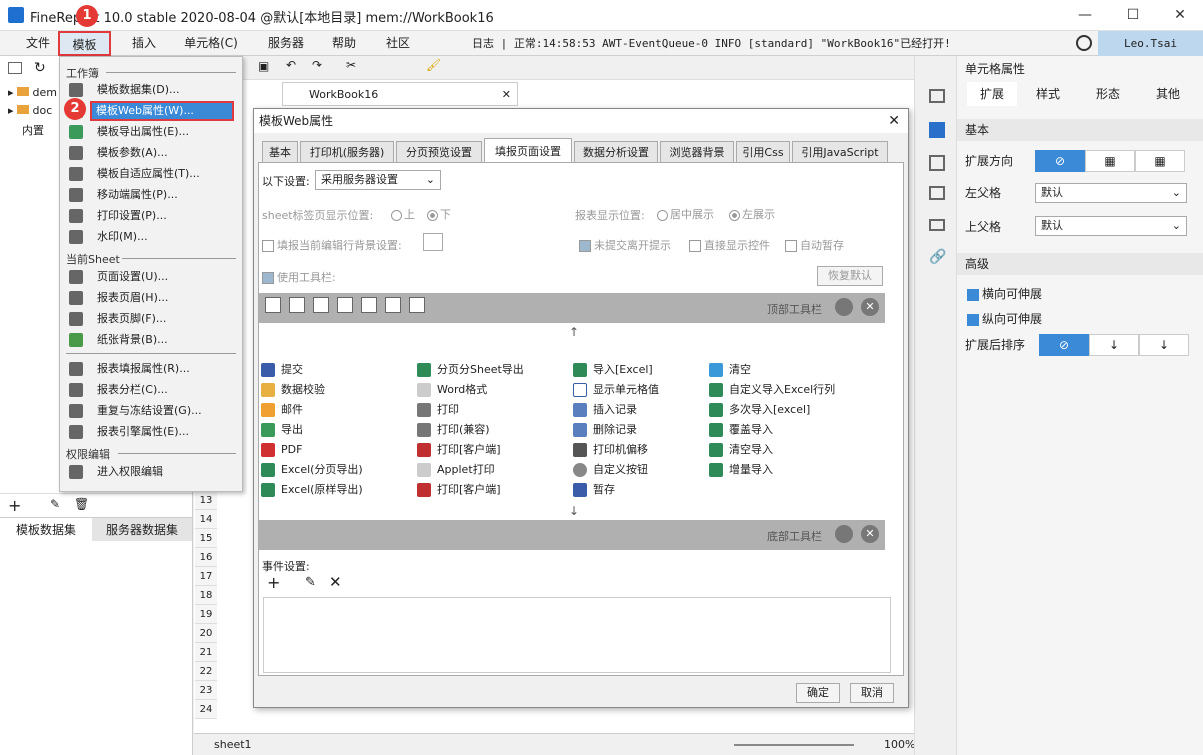 Image resolution: width=1203 pixels, height=755 pixels. I want to click on row-header: 16, so click(206, 557).